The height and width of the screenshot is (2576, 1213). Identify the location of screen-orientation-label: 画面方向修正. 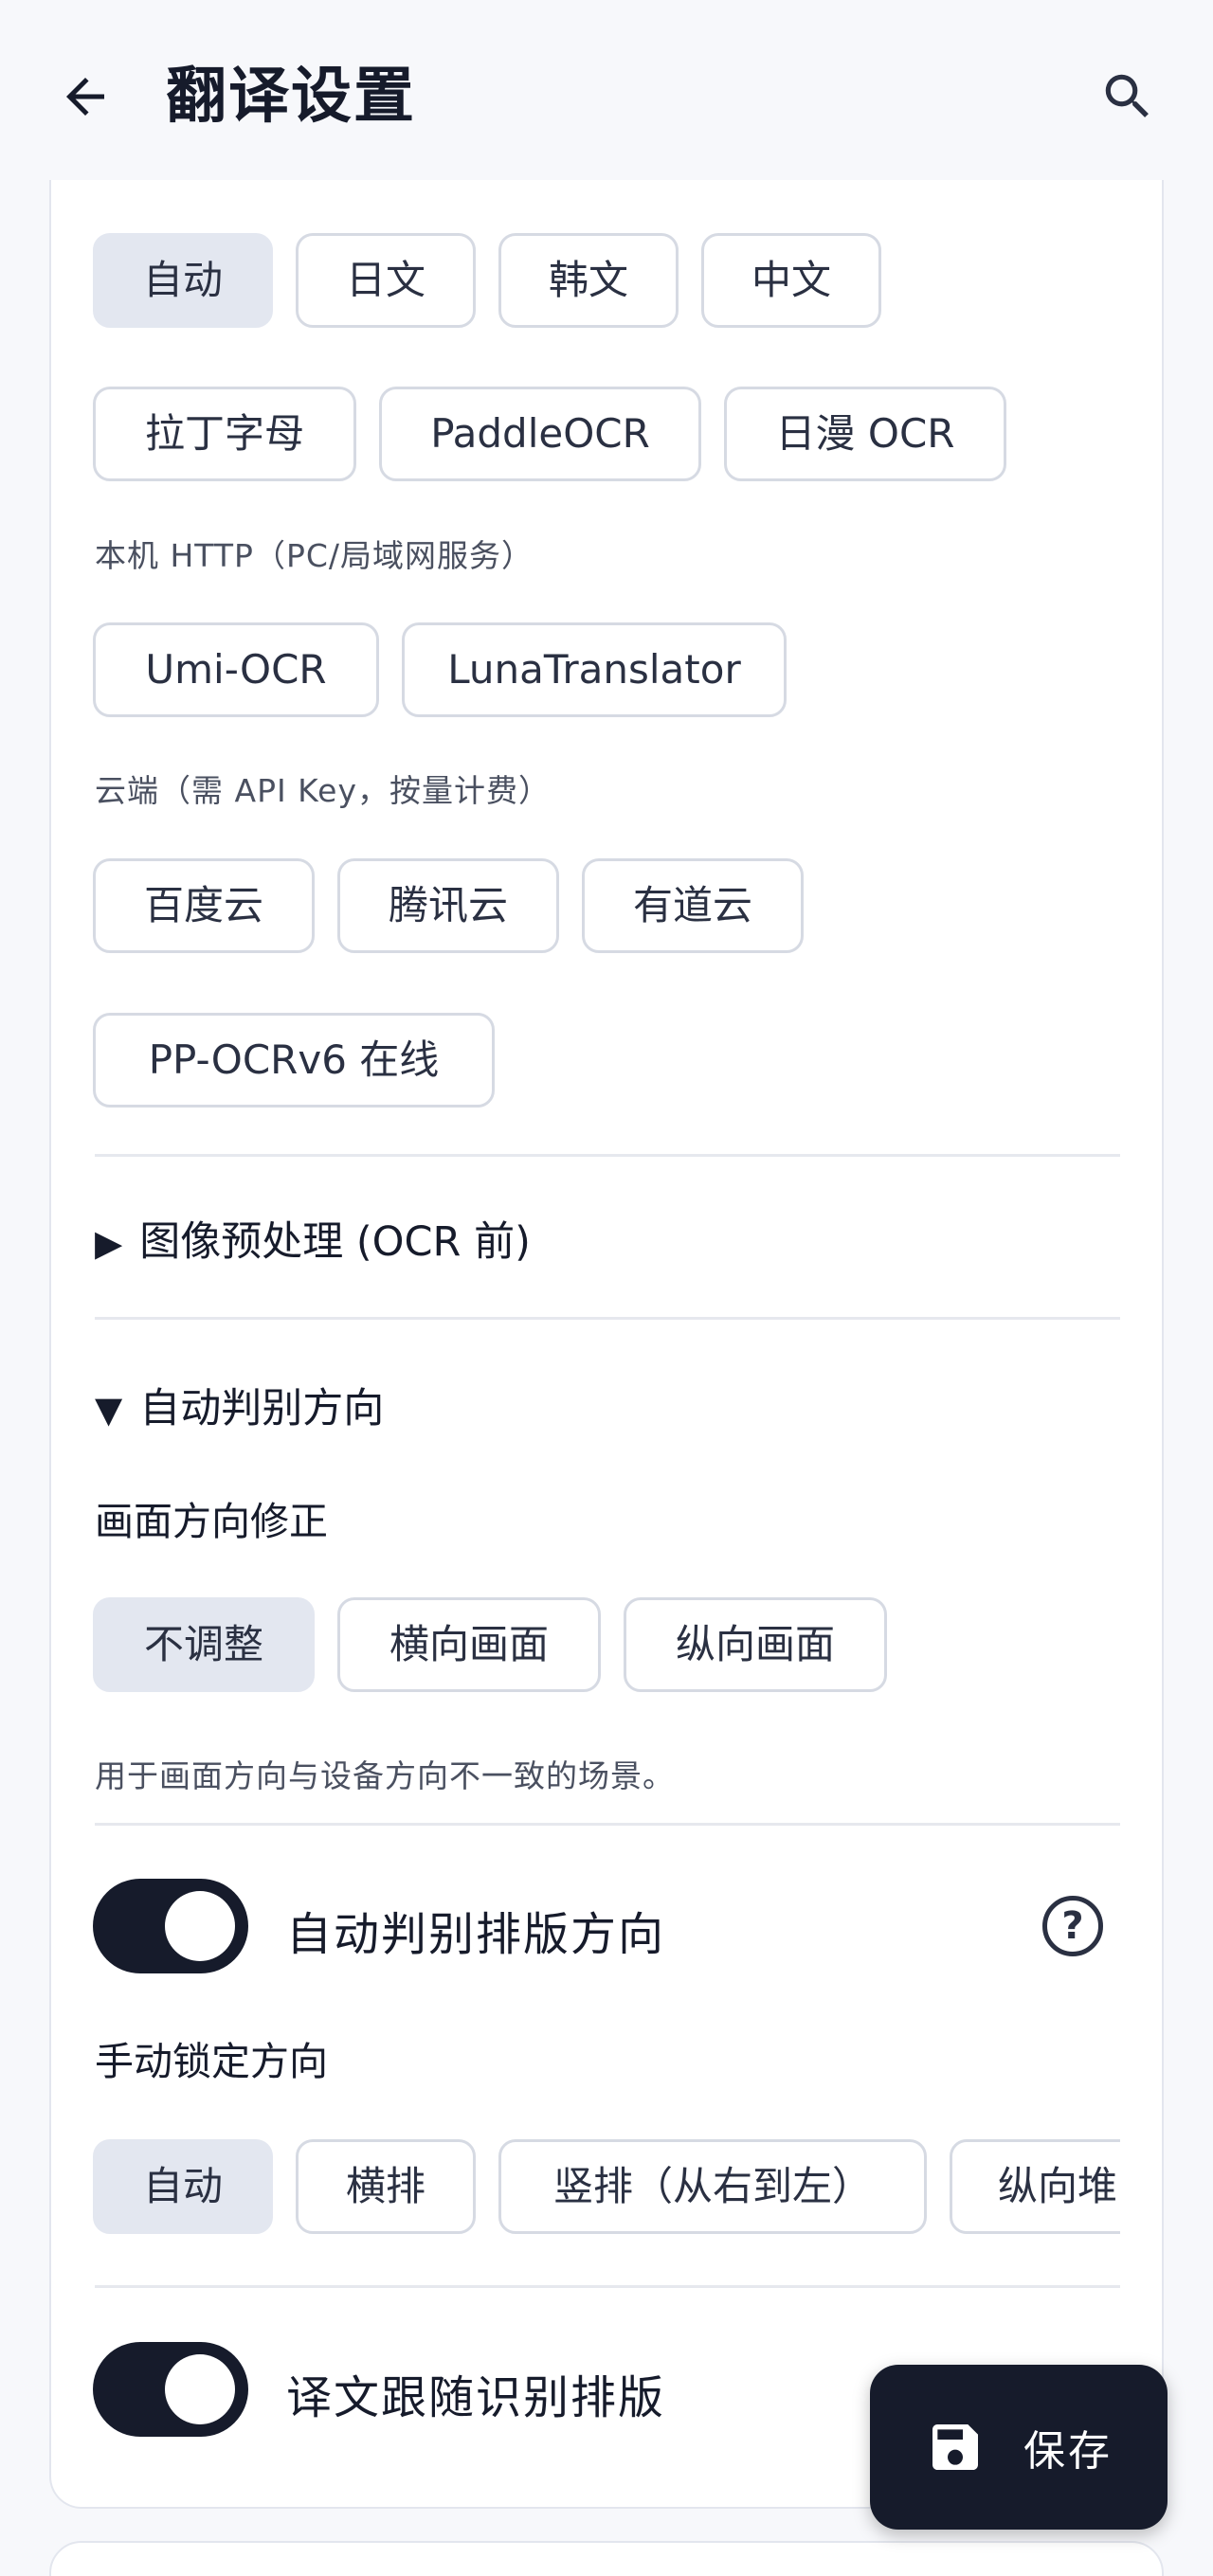
(211, 1521).